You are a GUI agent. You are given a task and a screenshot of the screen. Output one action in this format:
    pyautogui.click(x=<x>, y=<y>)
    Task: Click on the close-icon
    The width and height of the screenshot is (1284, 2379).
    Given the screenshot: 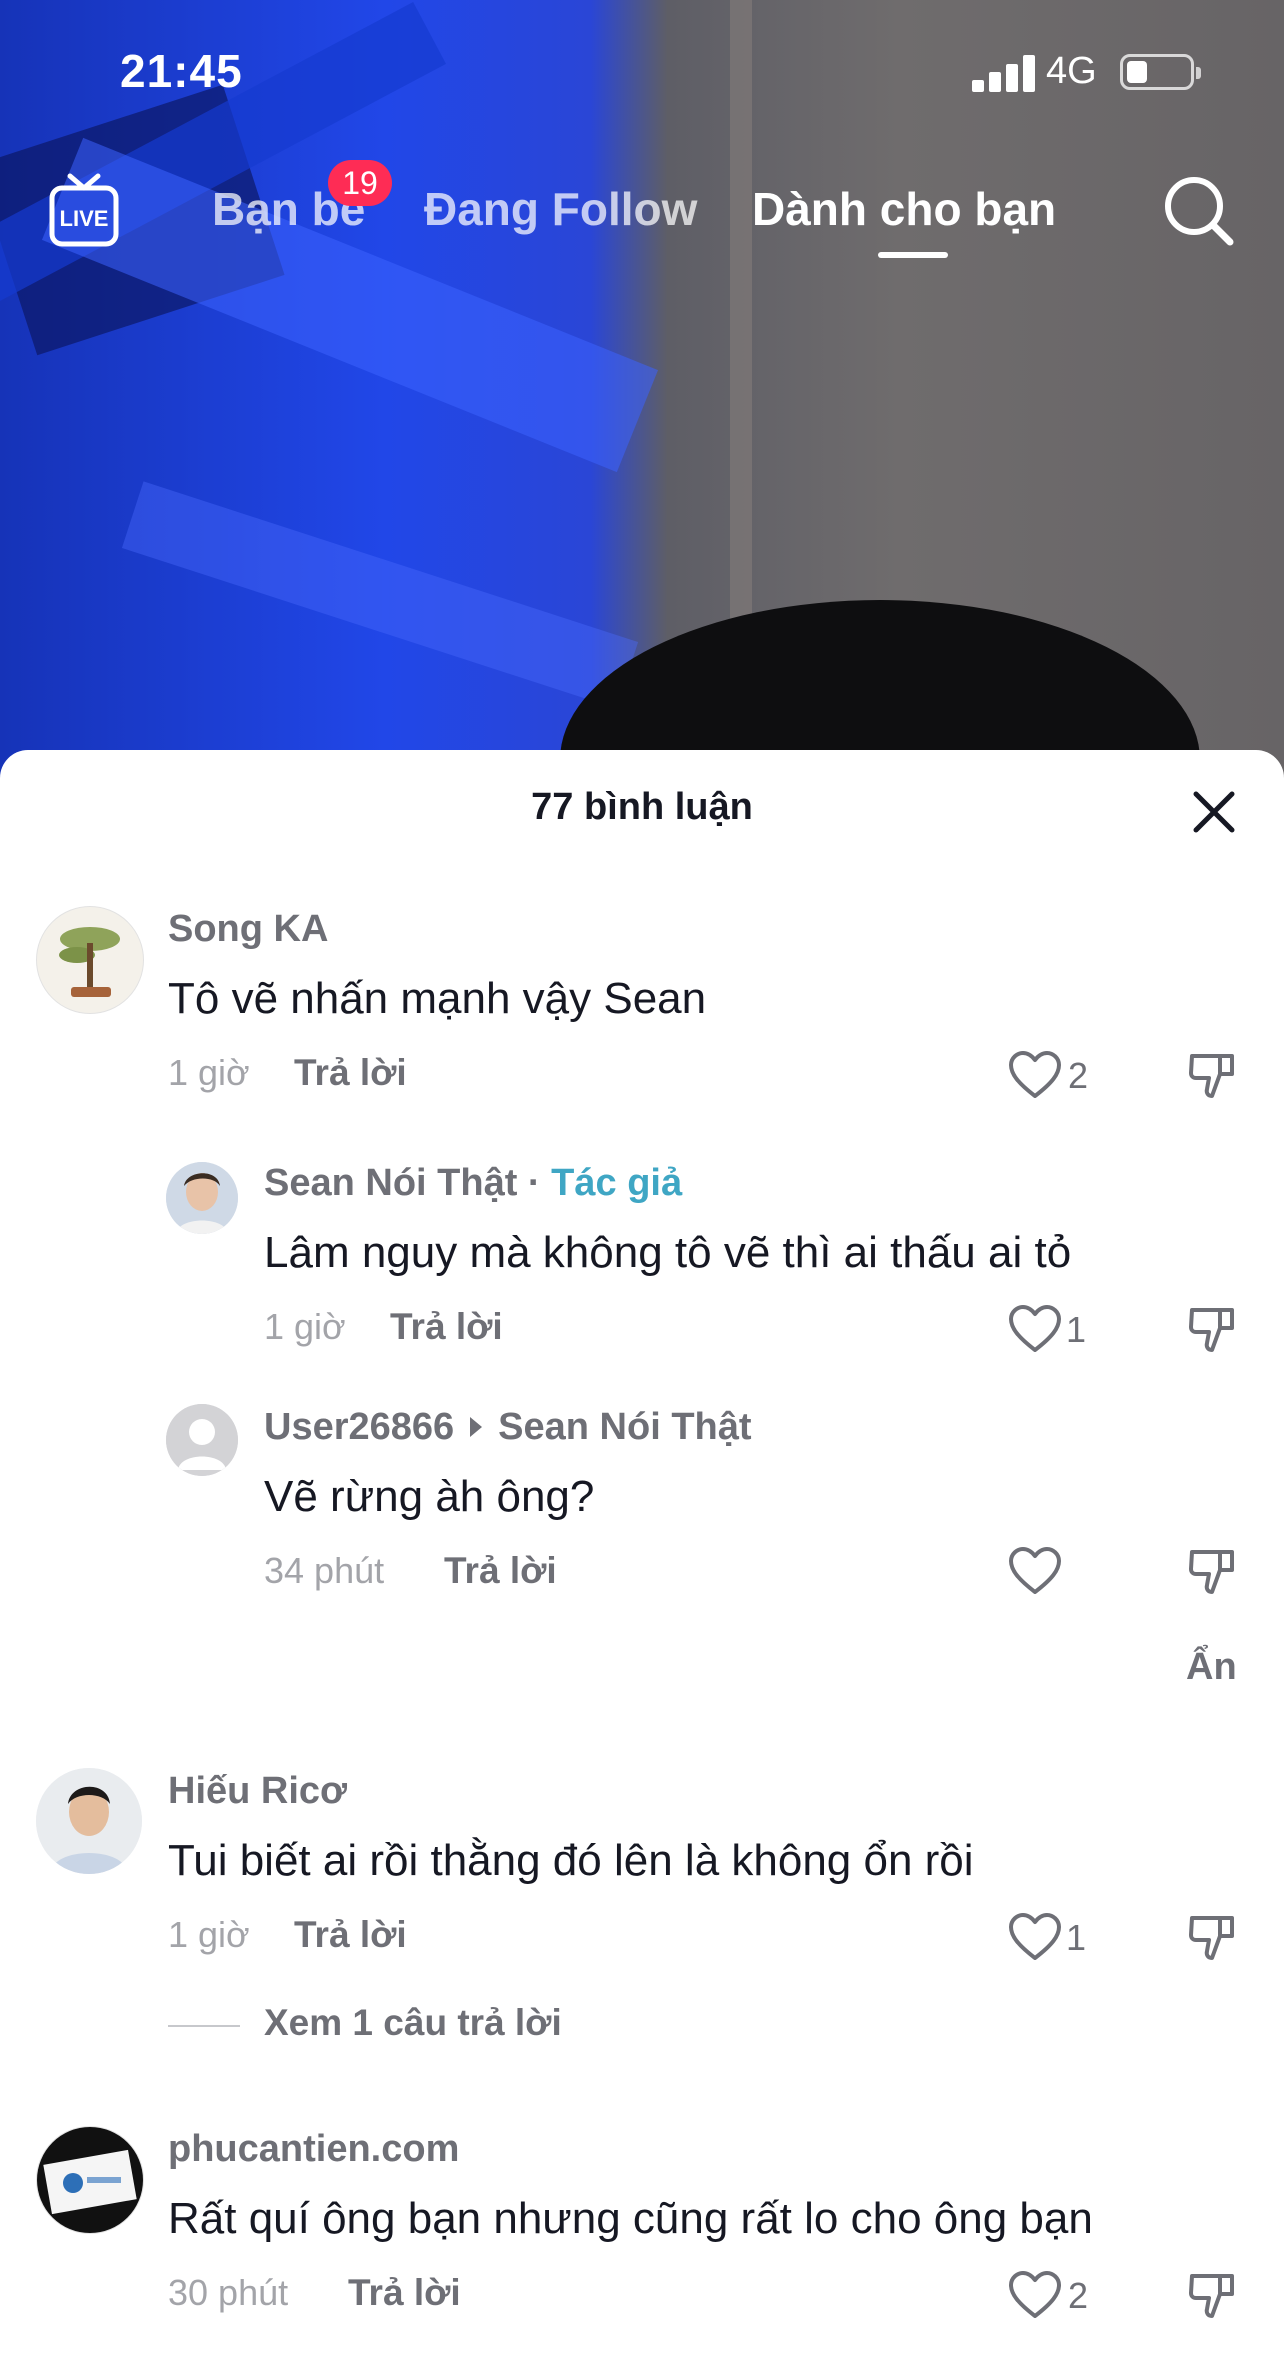 What is the action you would take?
    pyautogui.click(x=1214, y=812)
    